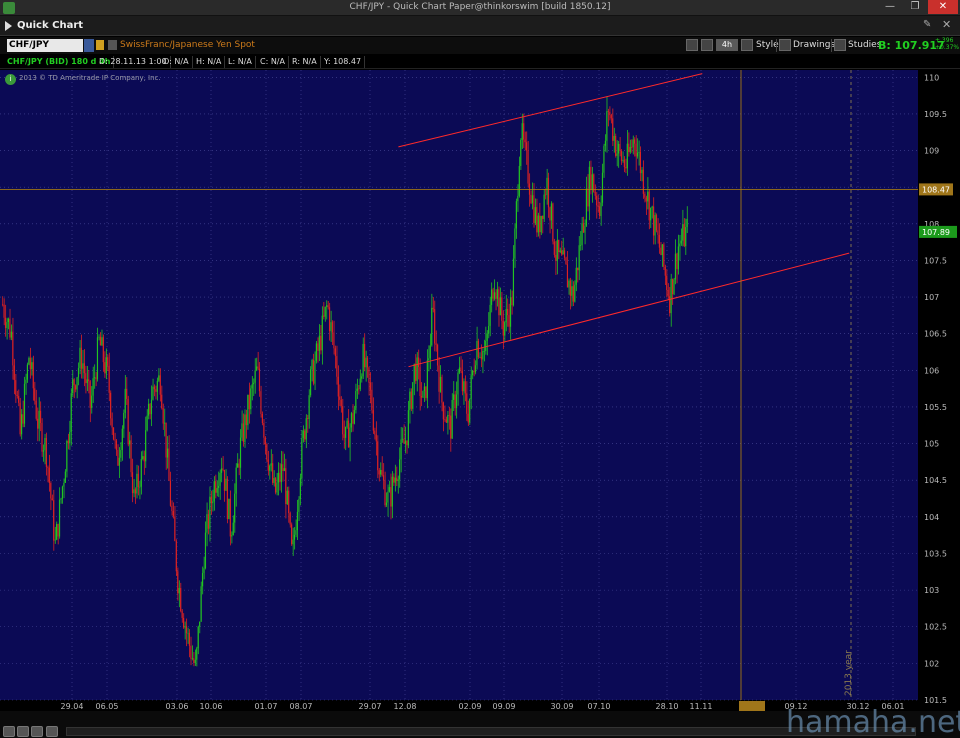  Describe the element at coordinates (100, 45) in the screenshot. I see `link-color-icon` at that location.